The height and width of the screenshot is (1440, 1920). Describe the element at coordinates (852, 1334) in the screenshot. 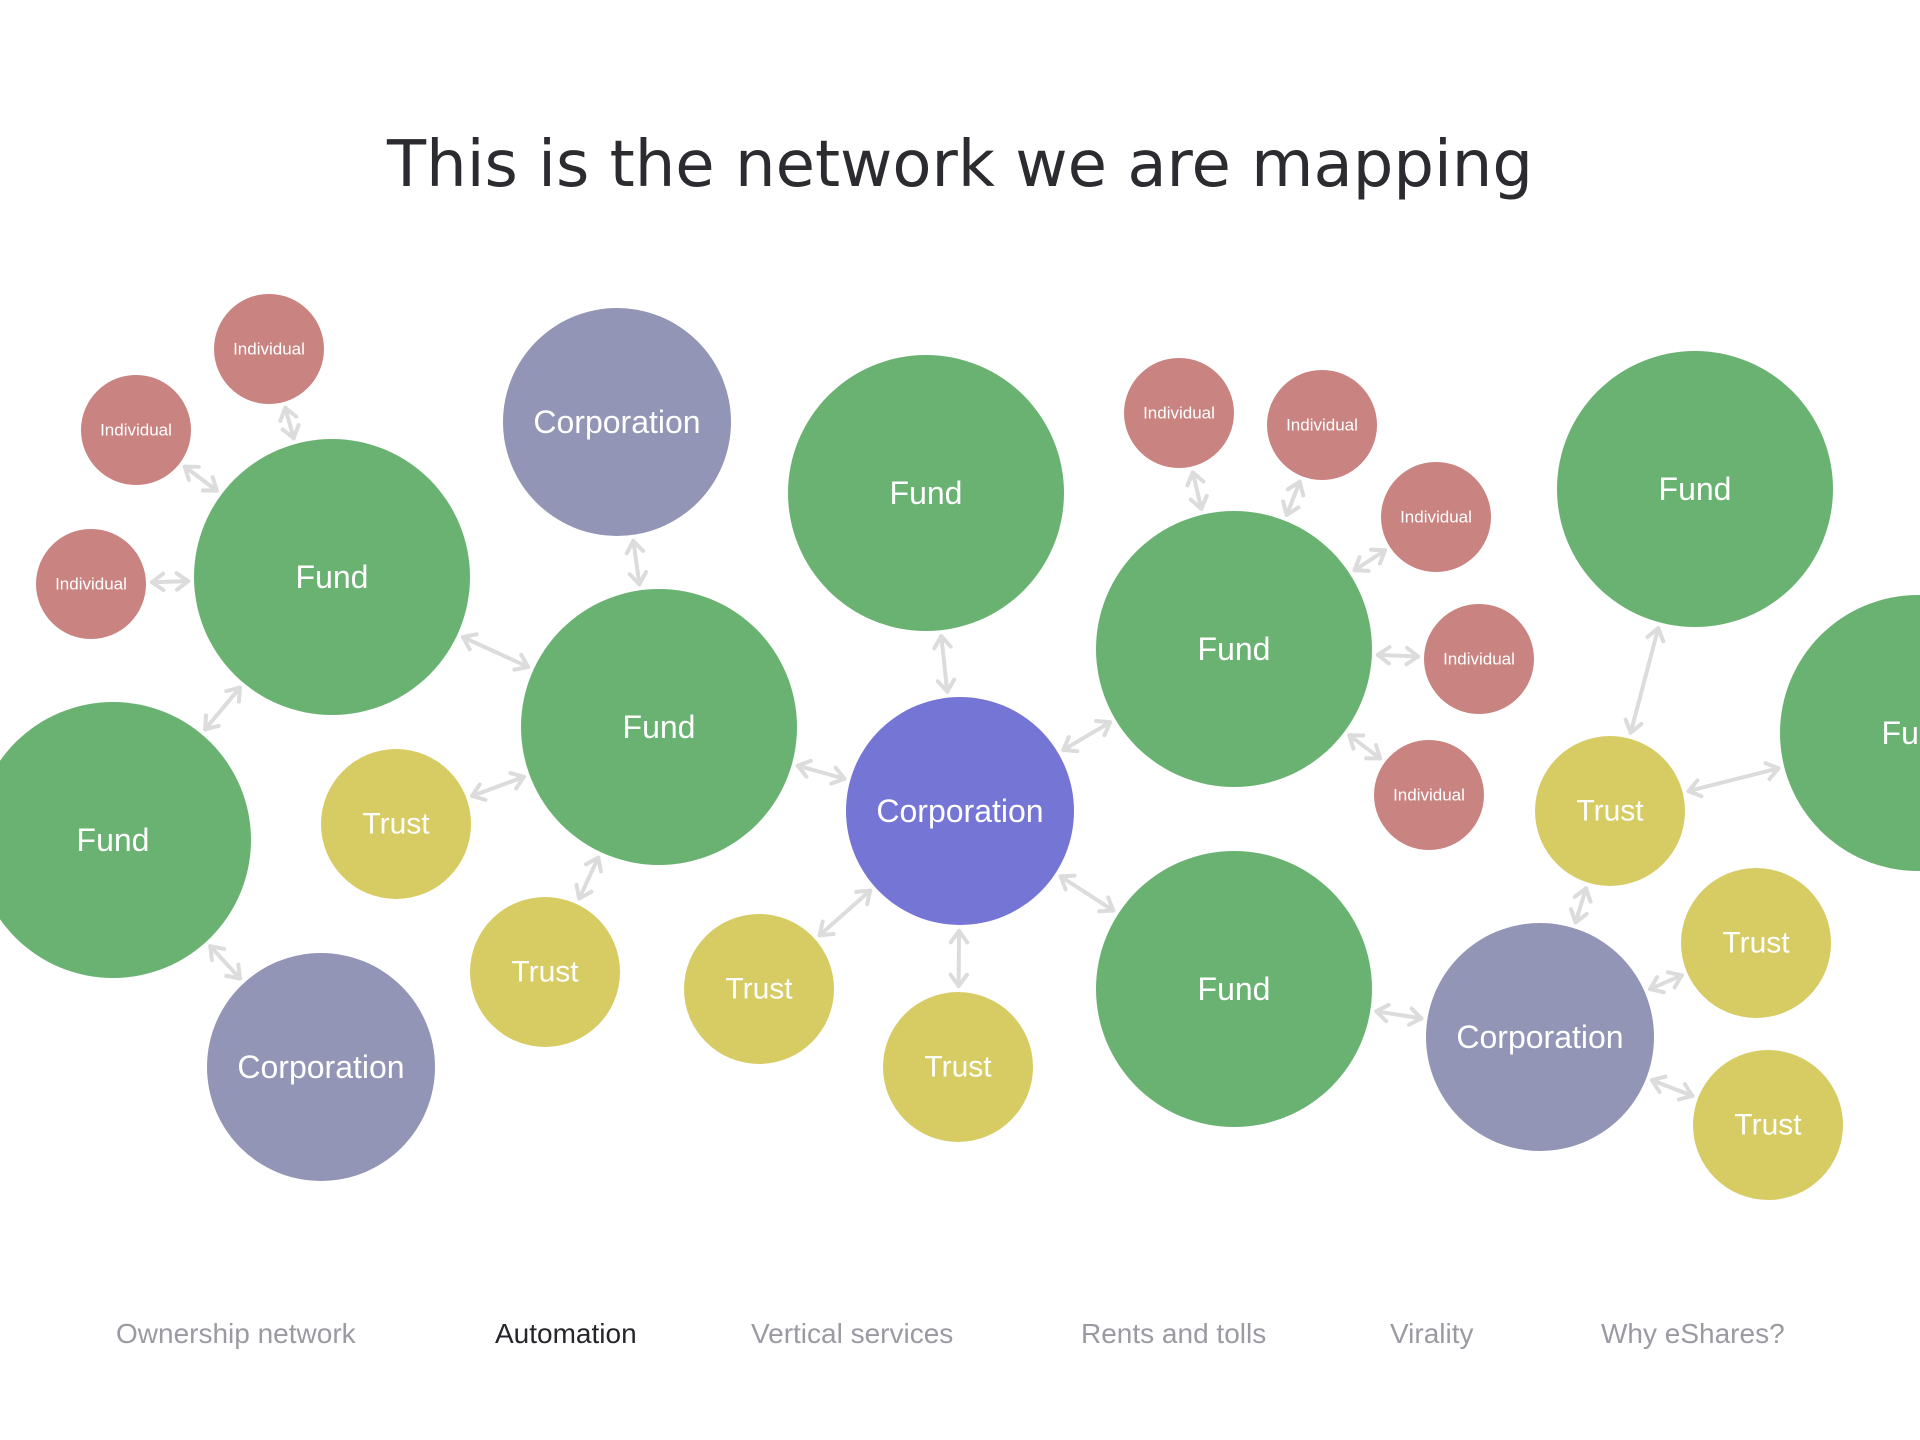

I see `nav-item-vertical-services: Vertical services` at that location.